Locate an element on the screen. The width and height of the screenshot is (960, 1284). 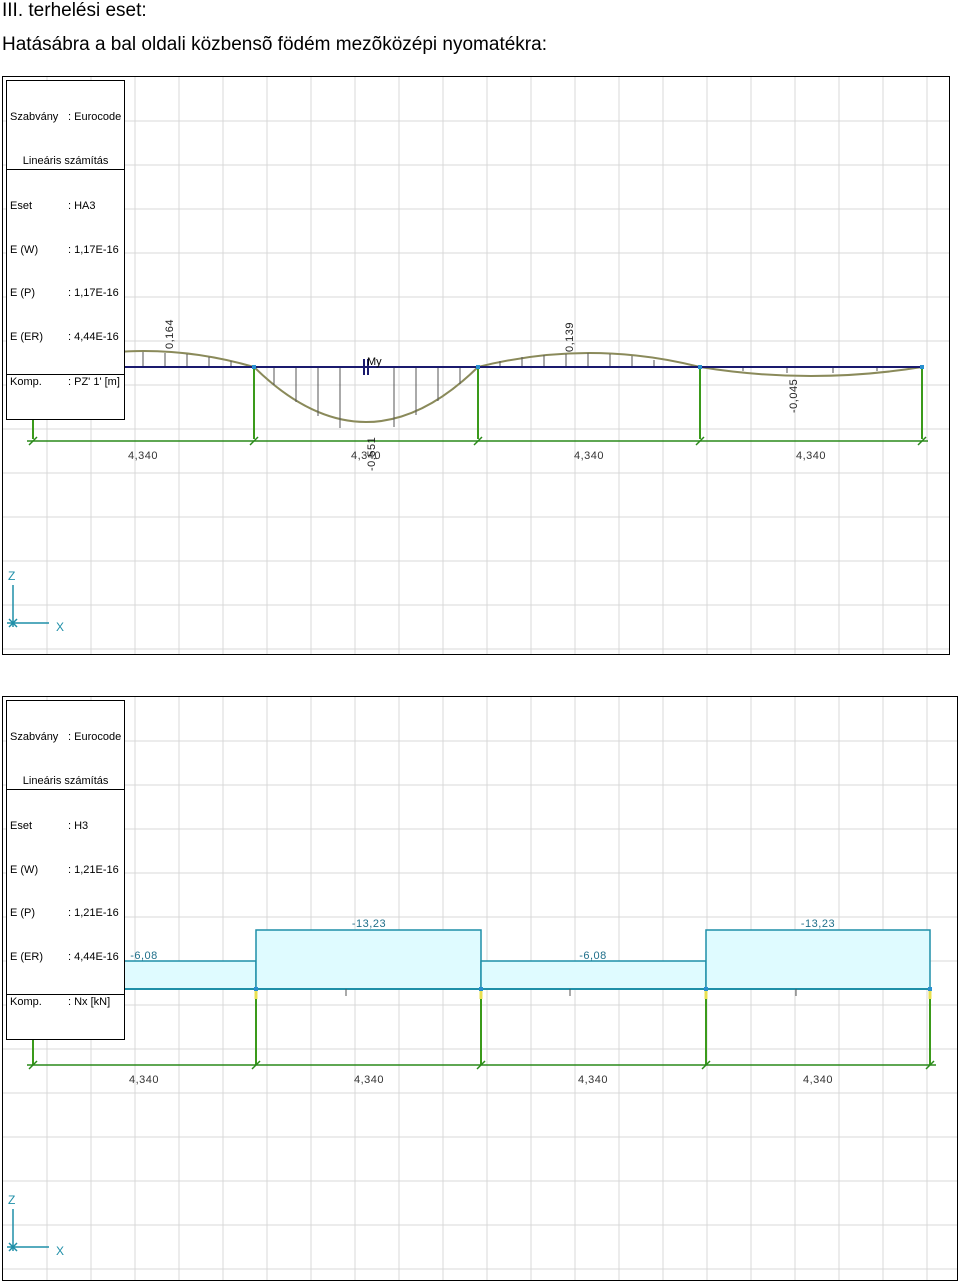
value-label: -0,045 is located at coordinates (794, 396).